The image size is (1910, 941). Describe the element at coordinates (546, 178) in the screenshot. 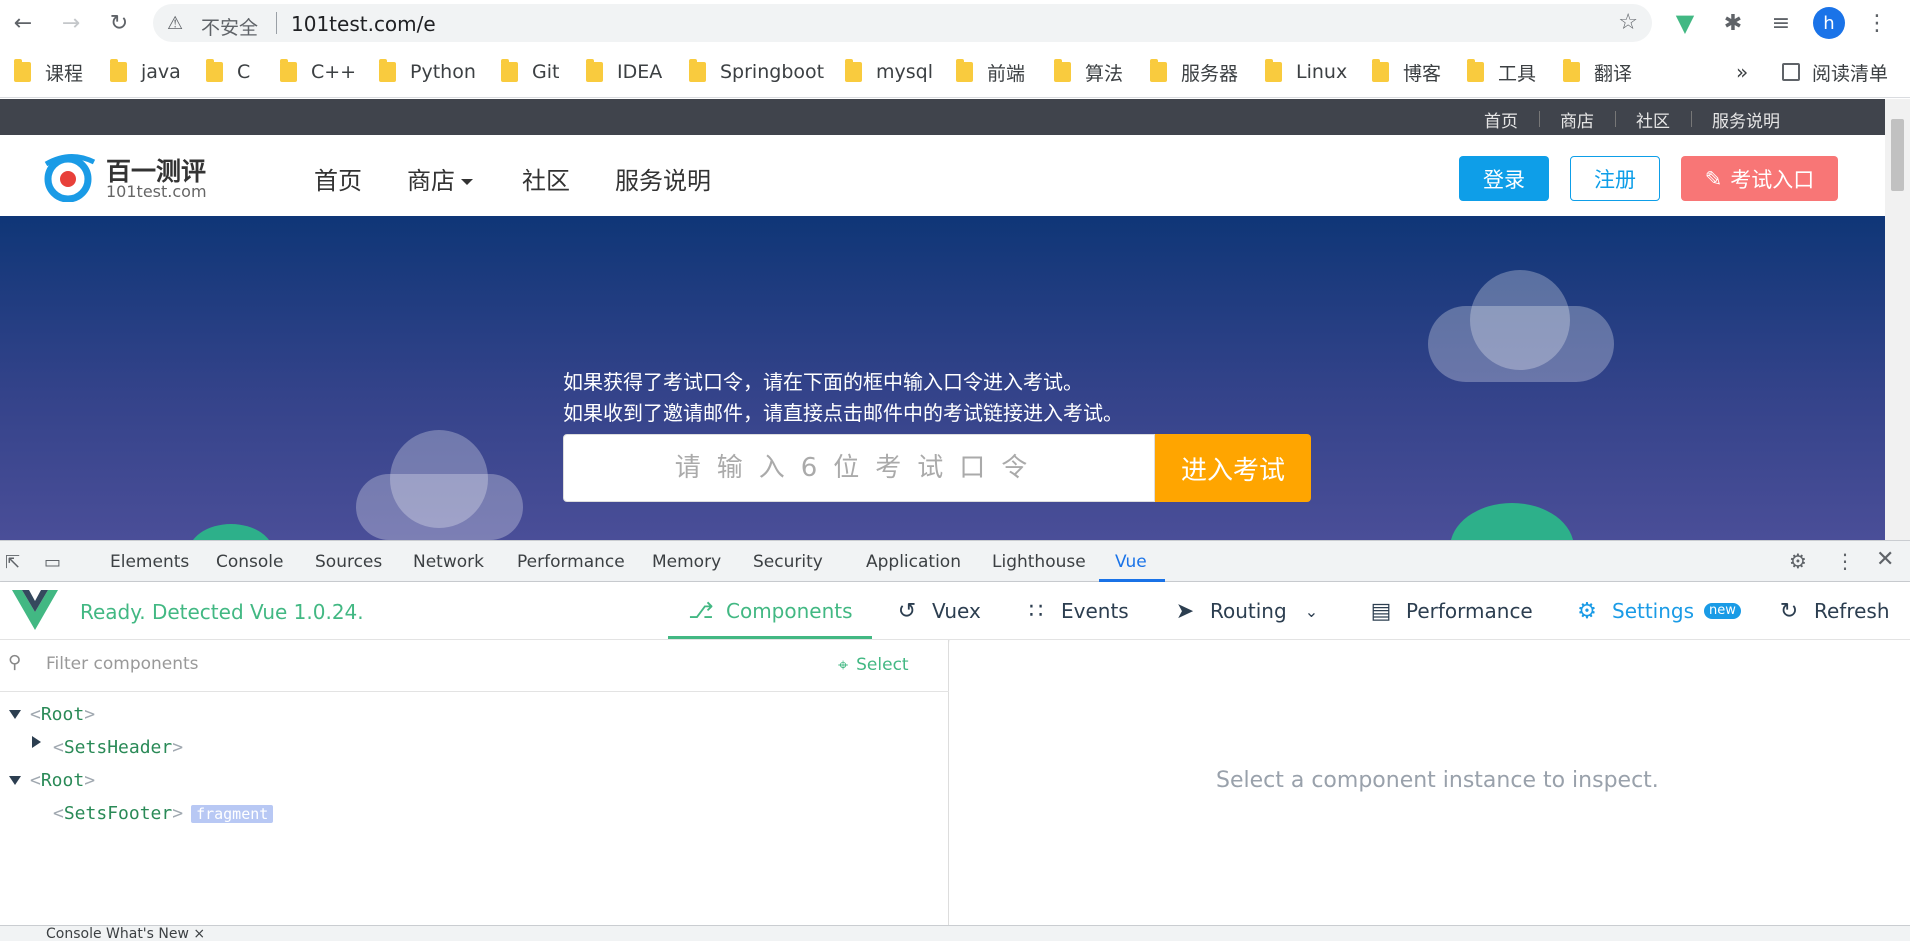

I see `nav-community: 社区` at that location.